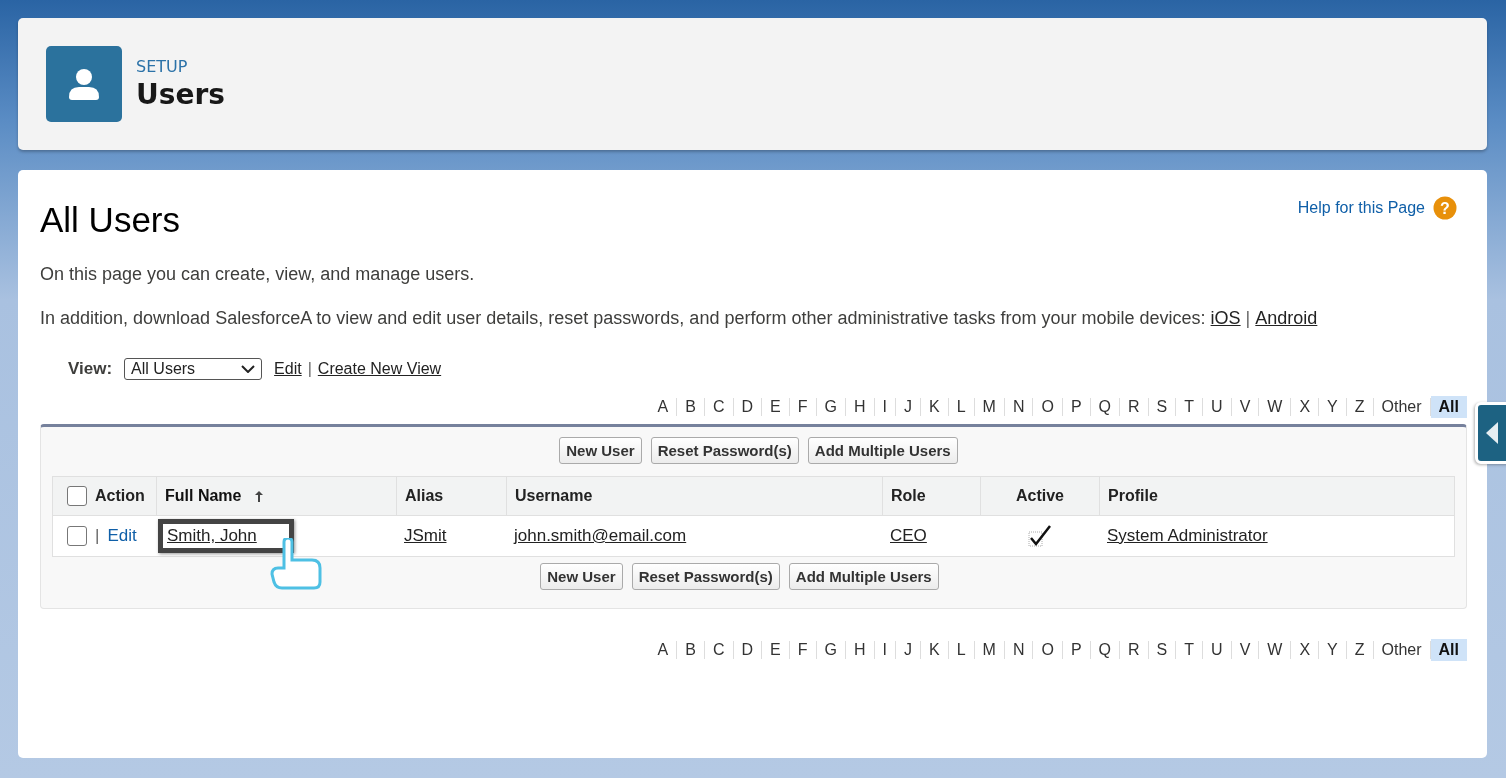 The image size is (1506, 778). What do you see at coordinates (623, 318) in the screenshot?
I see `mobile-text: In addition, download SalesforceA to view and edit user details, reset passwords, and perform other administrative tasks from your mobile devices:` at bounding box center [623, 318].